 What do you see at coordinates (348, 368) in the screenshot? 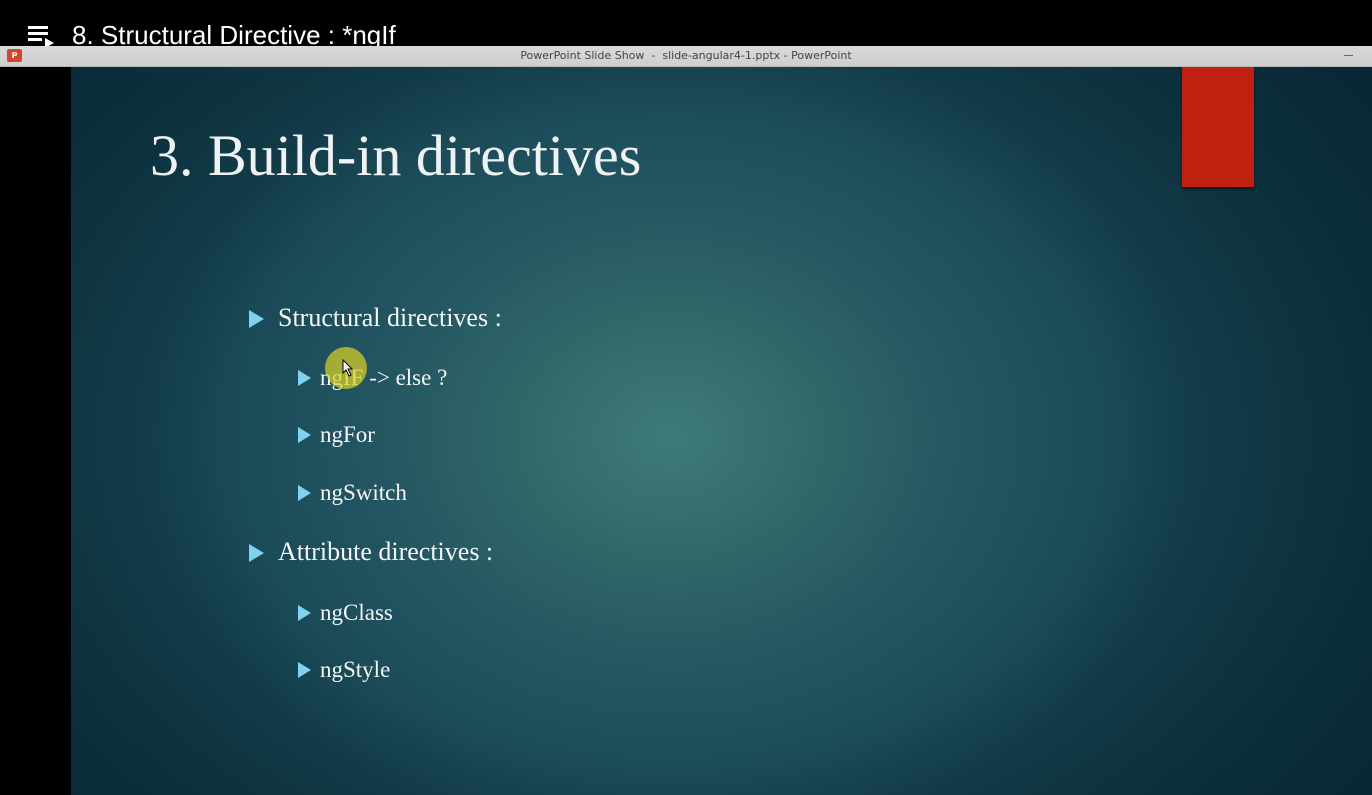
I see `mouse-pointer-icon` at bounding box center [348, 368].